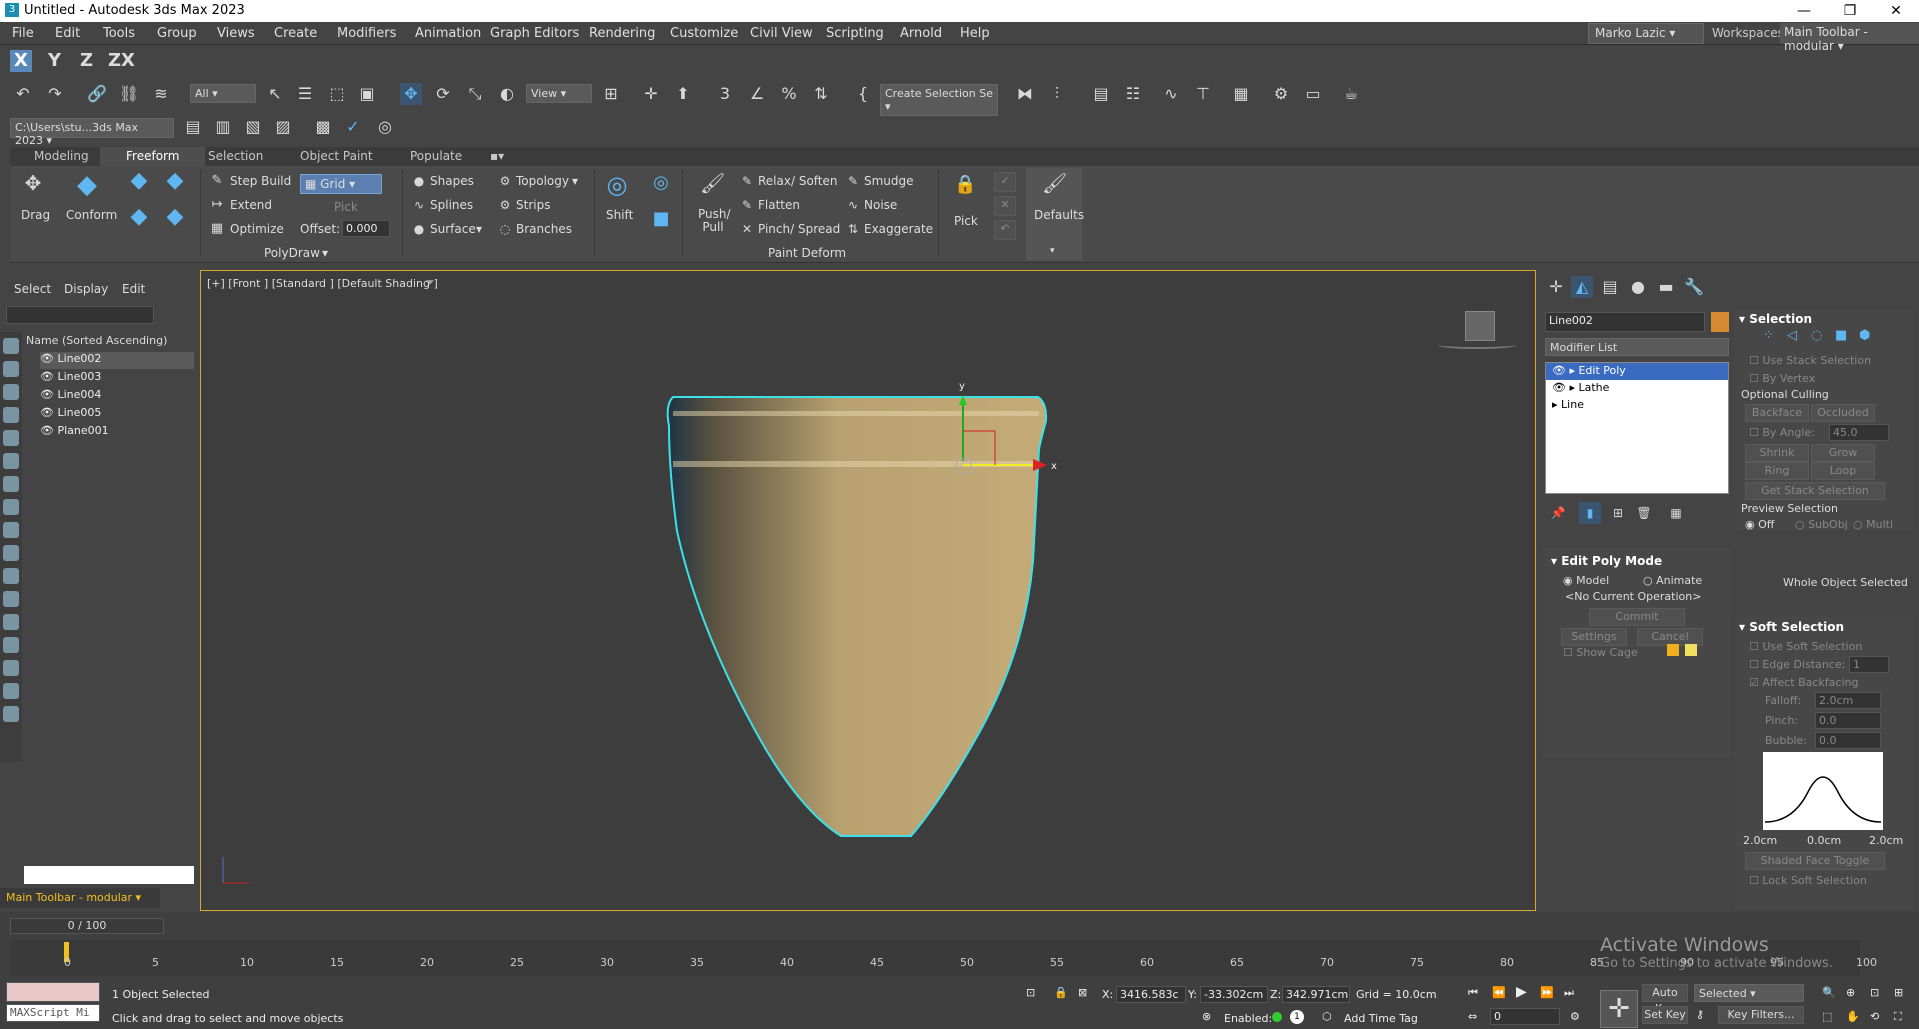 The height and width of the screenshot is (1029, 1919). What do you see at coordinates (223, 127) in the screenshot?
I see `project-new-icon: ▥` at bounding box center [223, 127].